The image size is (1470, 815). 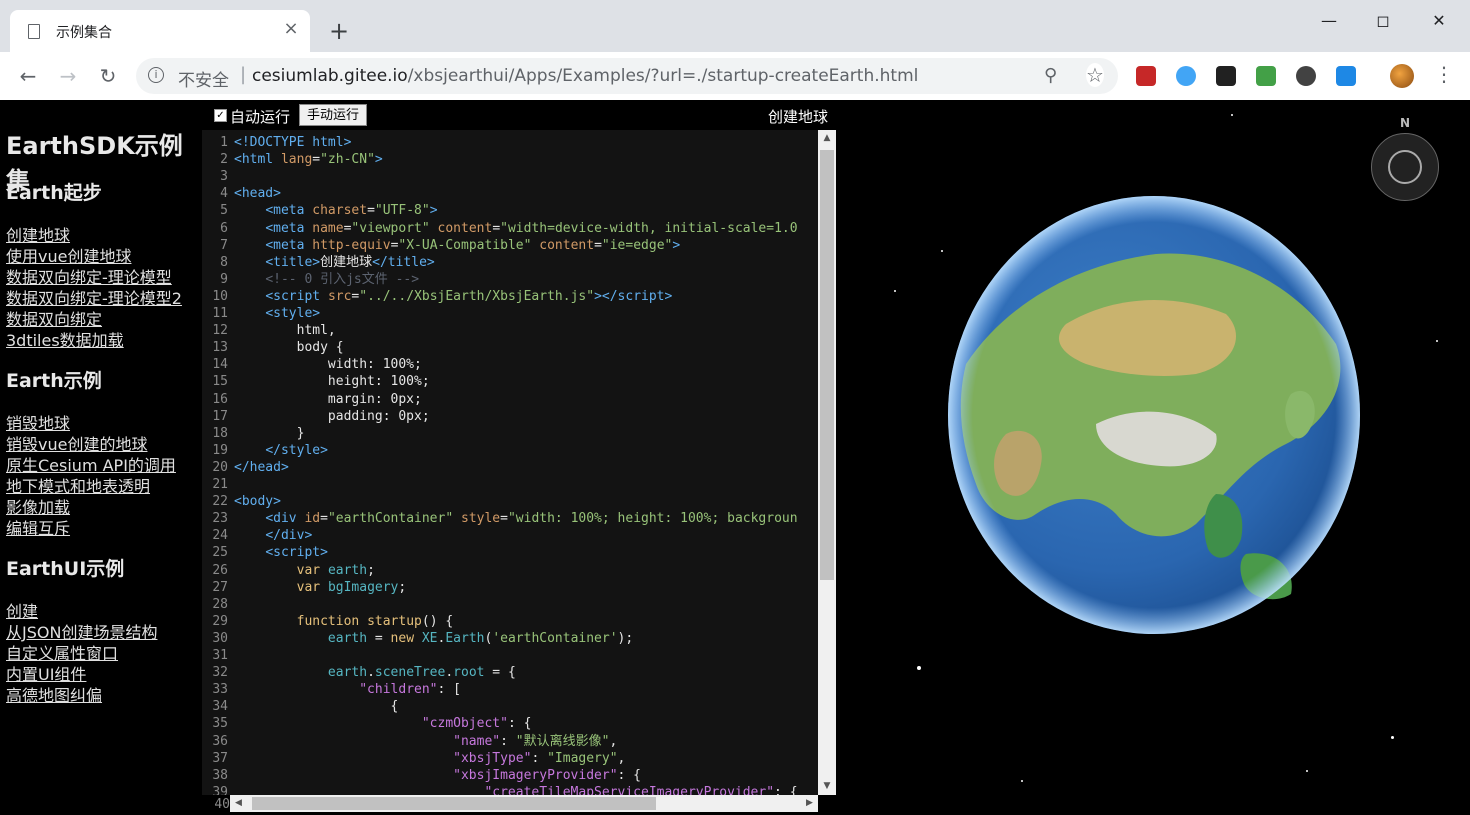 I want to click on code-text: body {, so click(x=289, y=348).